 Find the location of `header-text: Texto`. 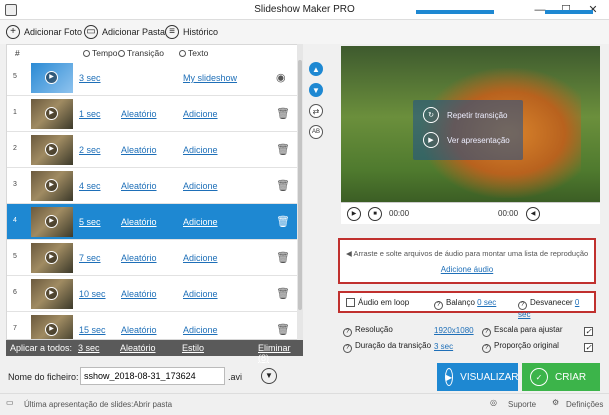

header-text: Texto is located at coordinates (193, 53).